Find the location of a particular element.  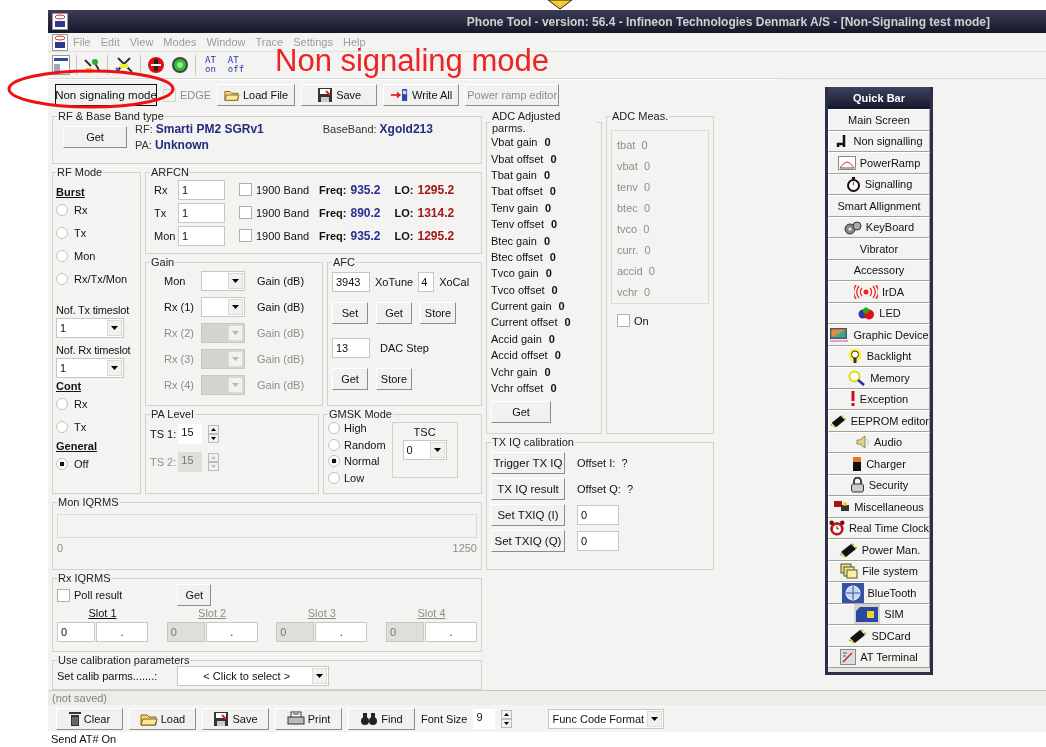

quick-bar-item: Vibrator is located at coordinates (879, 249).